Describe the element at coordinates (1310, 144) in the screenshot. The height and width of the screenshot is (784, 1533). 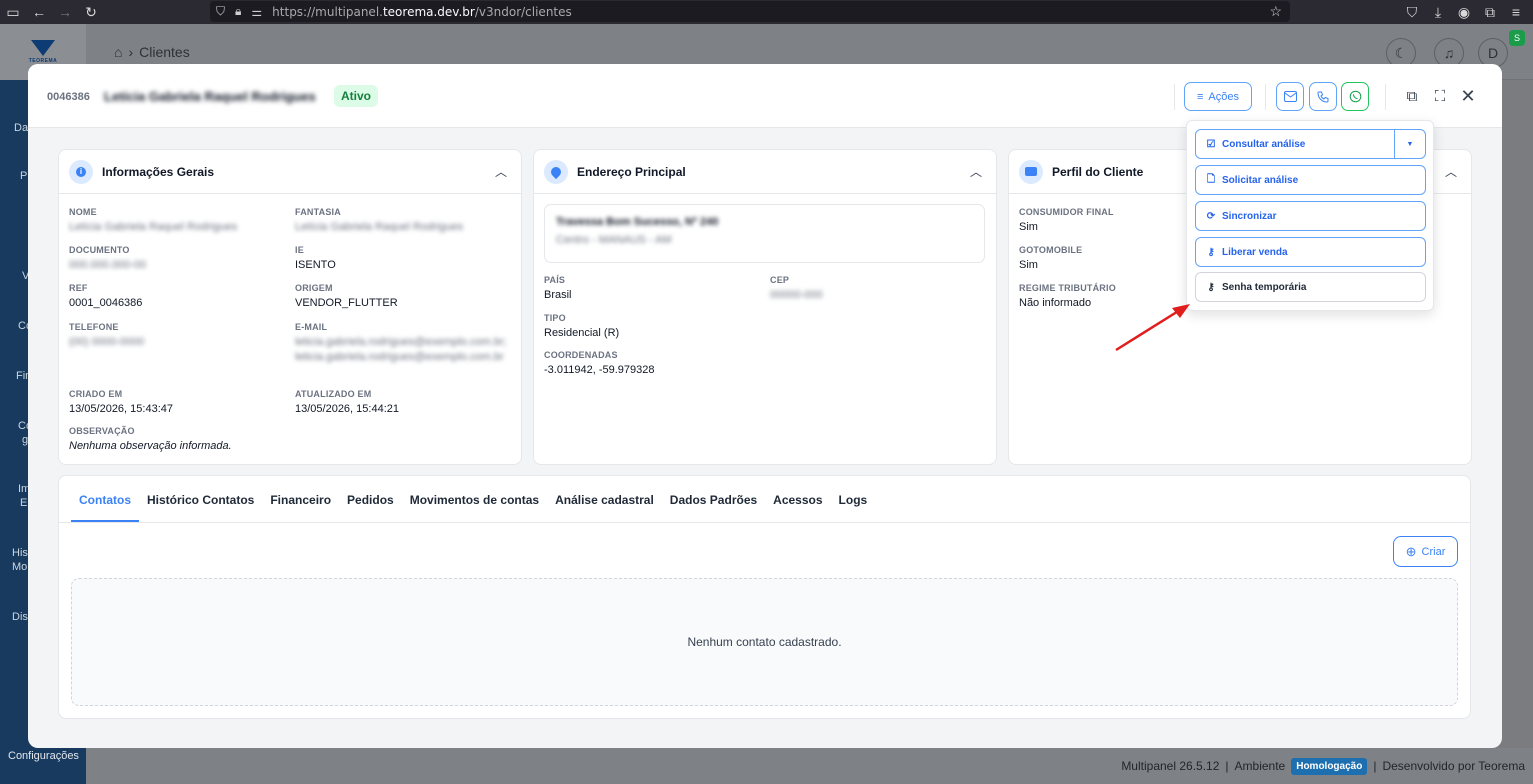
I see `consultar-analise-button: ☑ Consultar análise ▼` at that location.